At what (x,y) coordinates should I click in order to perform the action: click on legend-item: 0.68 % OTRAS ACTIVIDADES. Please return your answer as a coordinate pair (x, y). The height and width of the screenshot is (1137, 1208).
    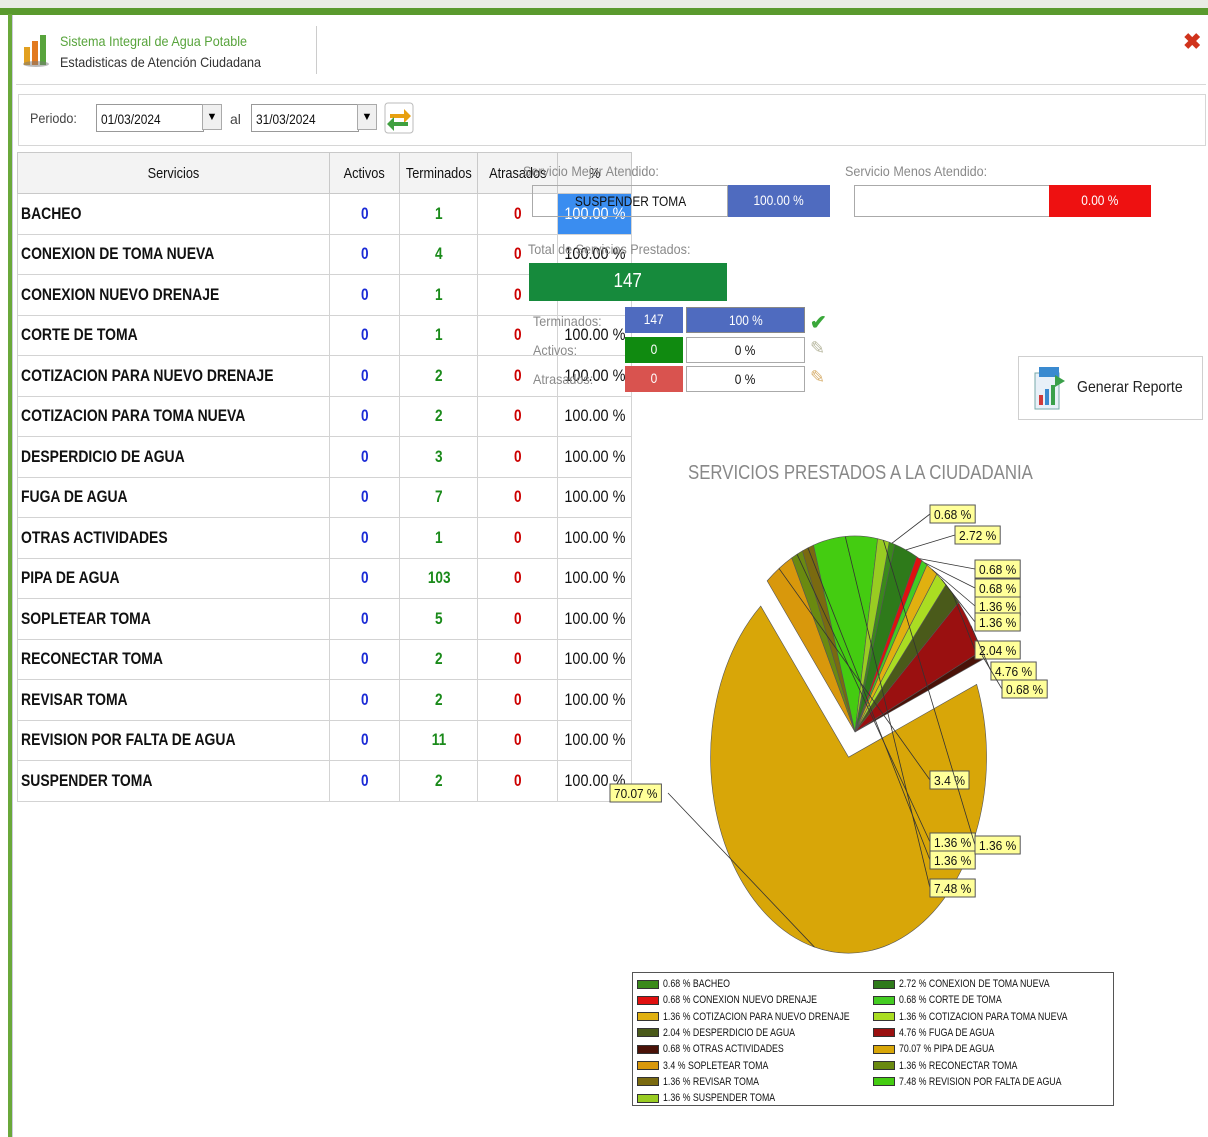
    Looking at the image, I should click on (725, 1049).